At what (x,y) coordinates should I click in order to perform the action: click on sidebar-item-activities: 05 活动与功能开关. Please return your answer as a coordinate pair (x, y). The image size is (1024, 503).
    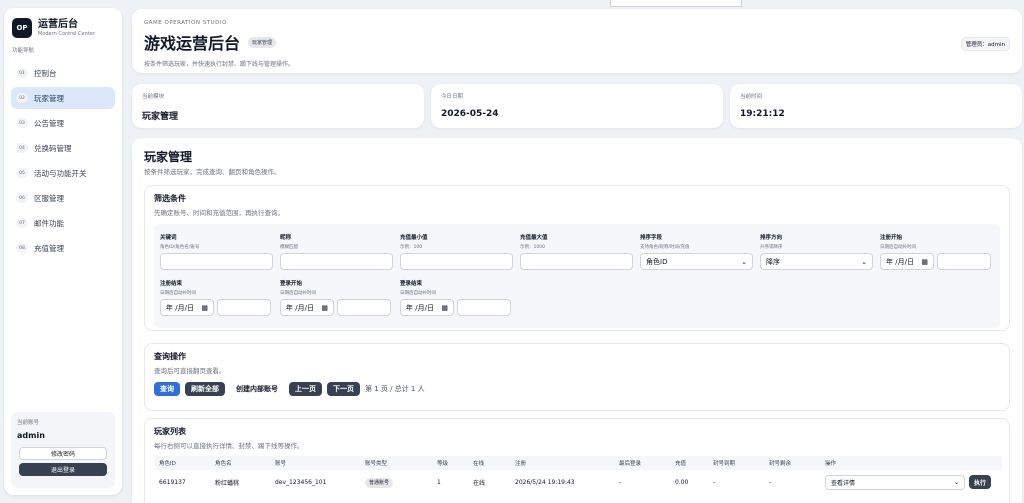
    Looking at the image, I should click on (63, 173).